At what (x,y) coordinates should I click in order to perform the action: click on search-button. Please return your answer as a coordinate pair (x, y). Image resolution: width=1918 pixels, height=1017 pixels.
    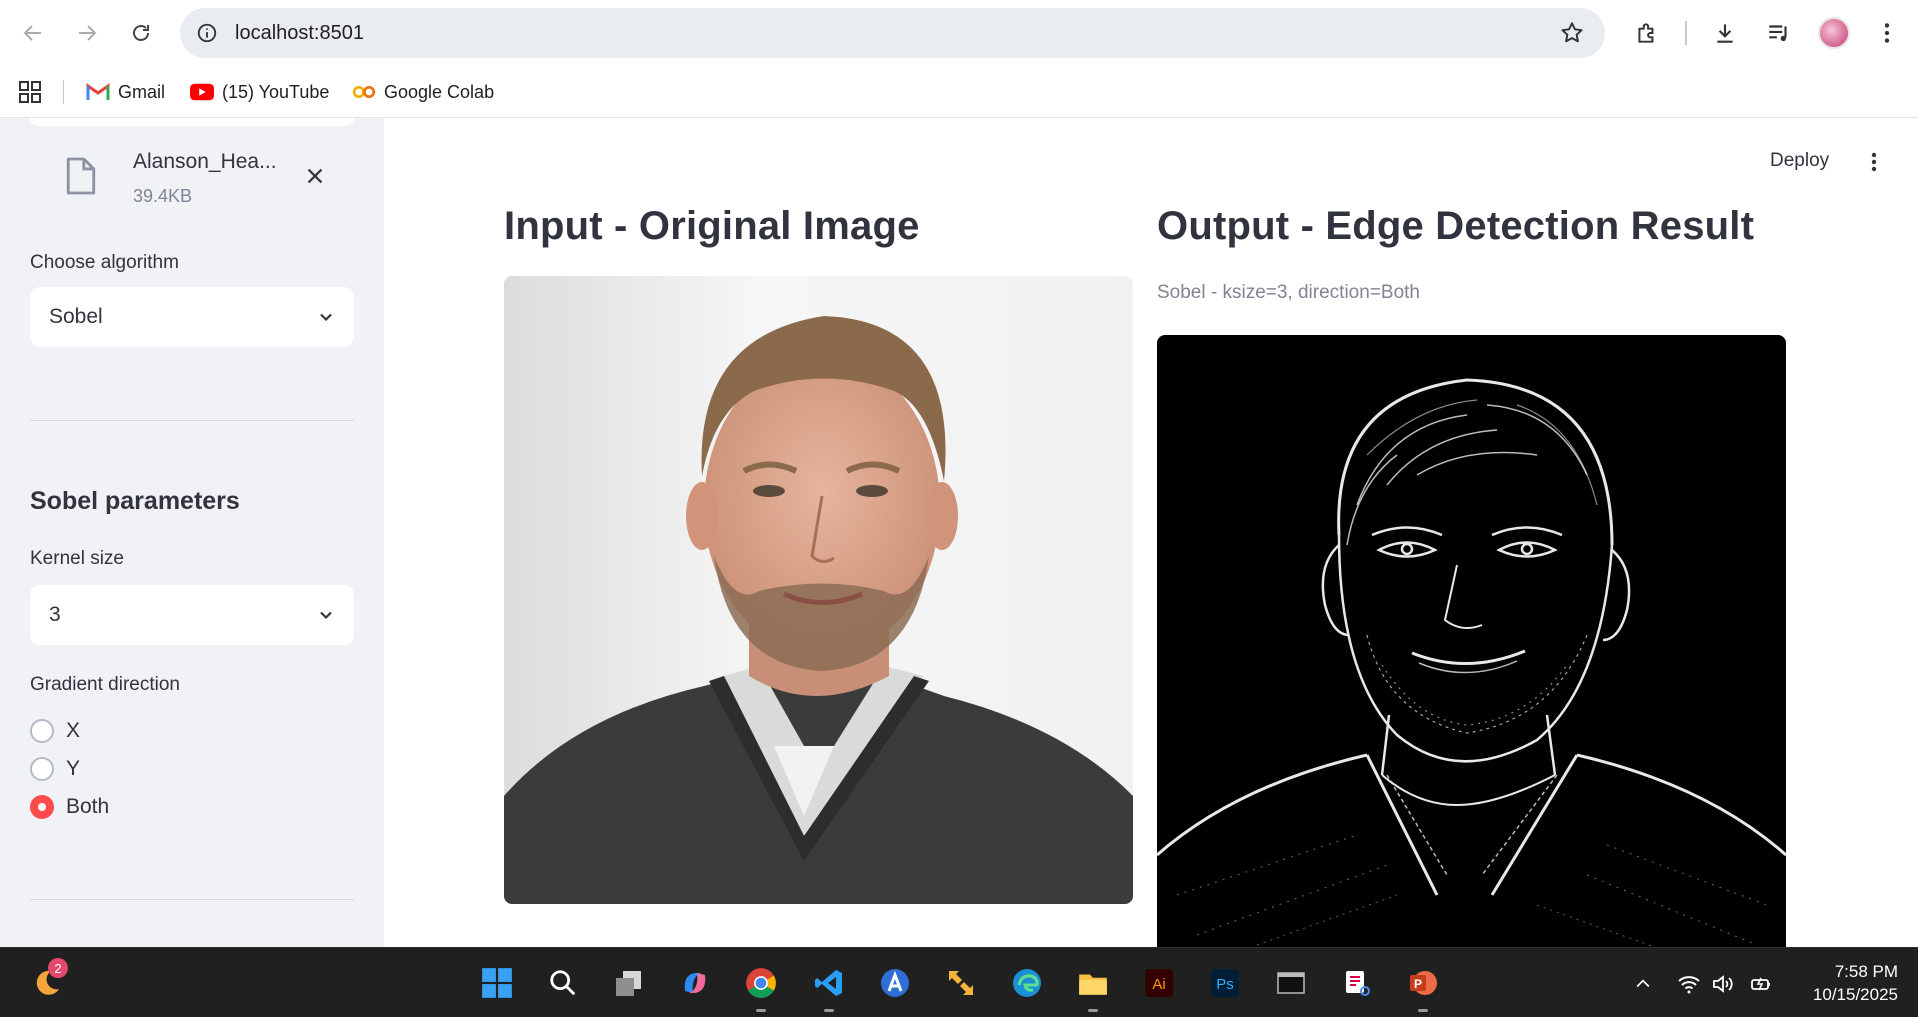
    Looking at the image, I should click on (563, 983).